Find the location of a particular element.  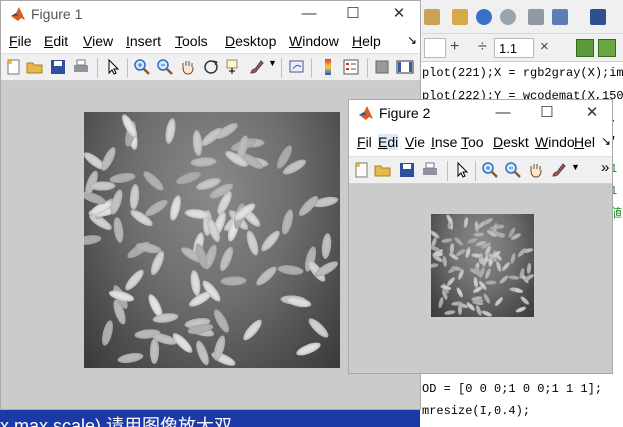

menu-insert: Inse is located at coordinates (444, 142).